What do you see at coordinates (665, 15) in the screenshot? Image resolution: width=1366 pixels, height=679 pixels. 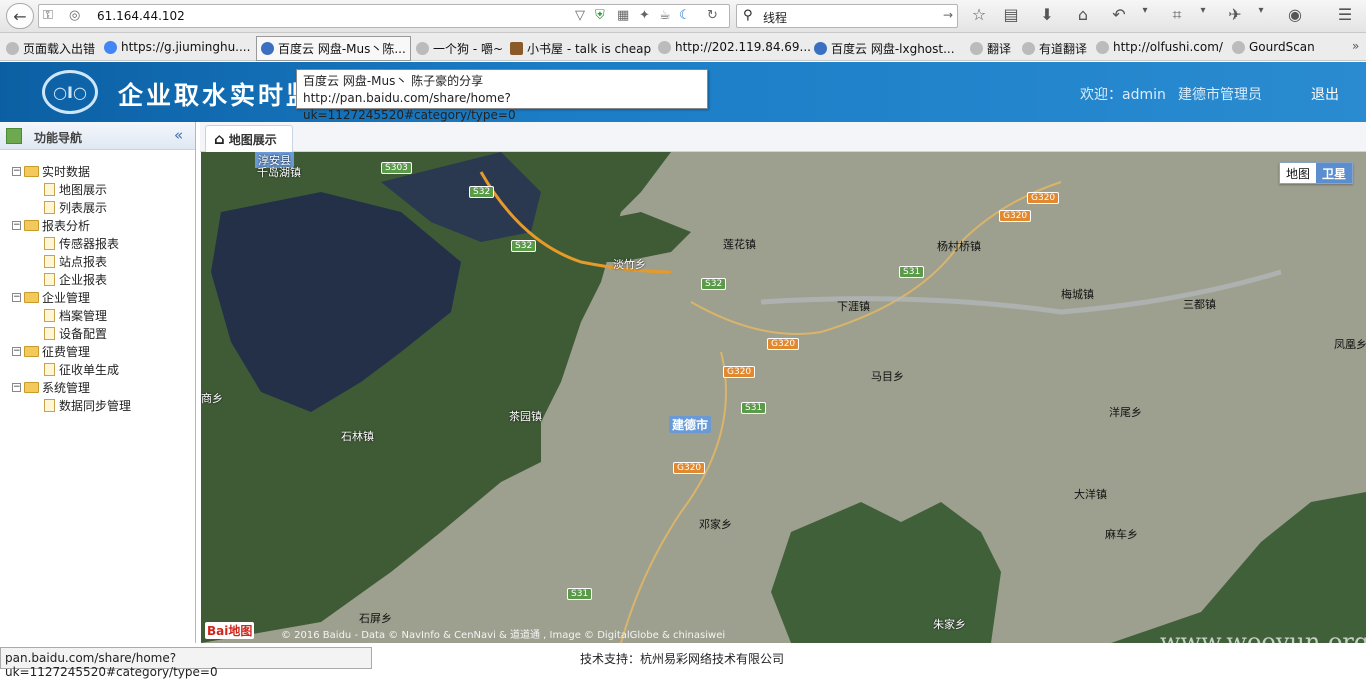 I see `java-icon: ☕` at bounding box center [665, 15].